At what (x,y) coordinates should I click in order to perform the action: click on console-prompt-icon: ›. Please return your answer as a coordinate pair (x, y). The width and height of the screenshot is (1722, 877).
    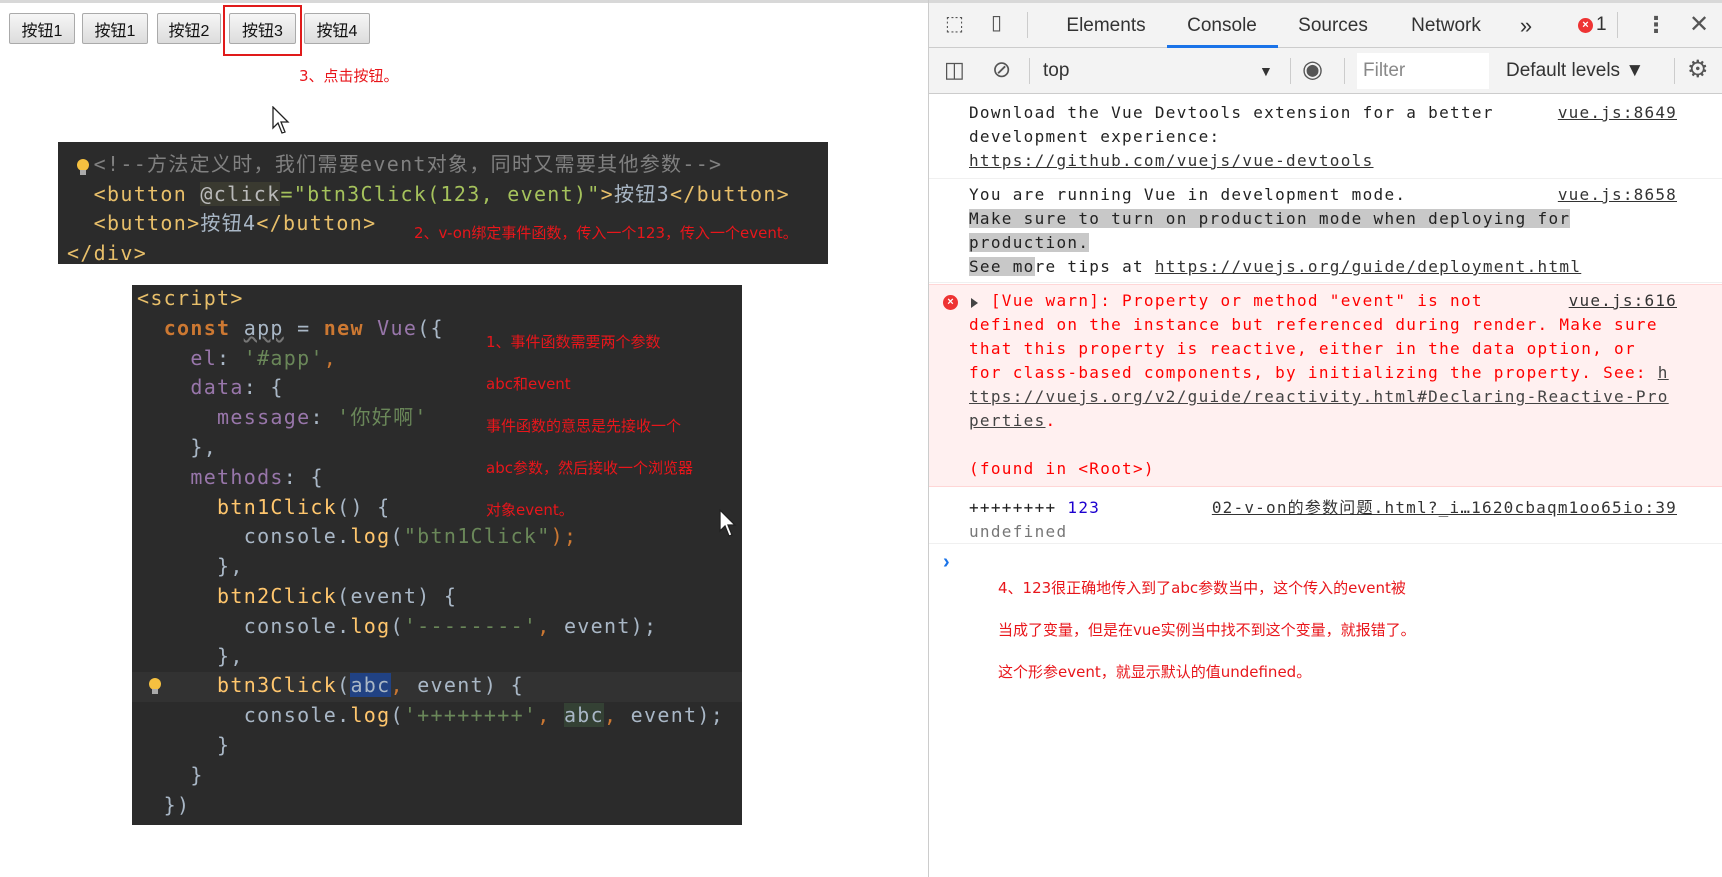
    Looking at the image, I should click on (946, 562).